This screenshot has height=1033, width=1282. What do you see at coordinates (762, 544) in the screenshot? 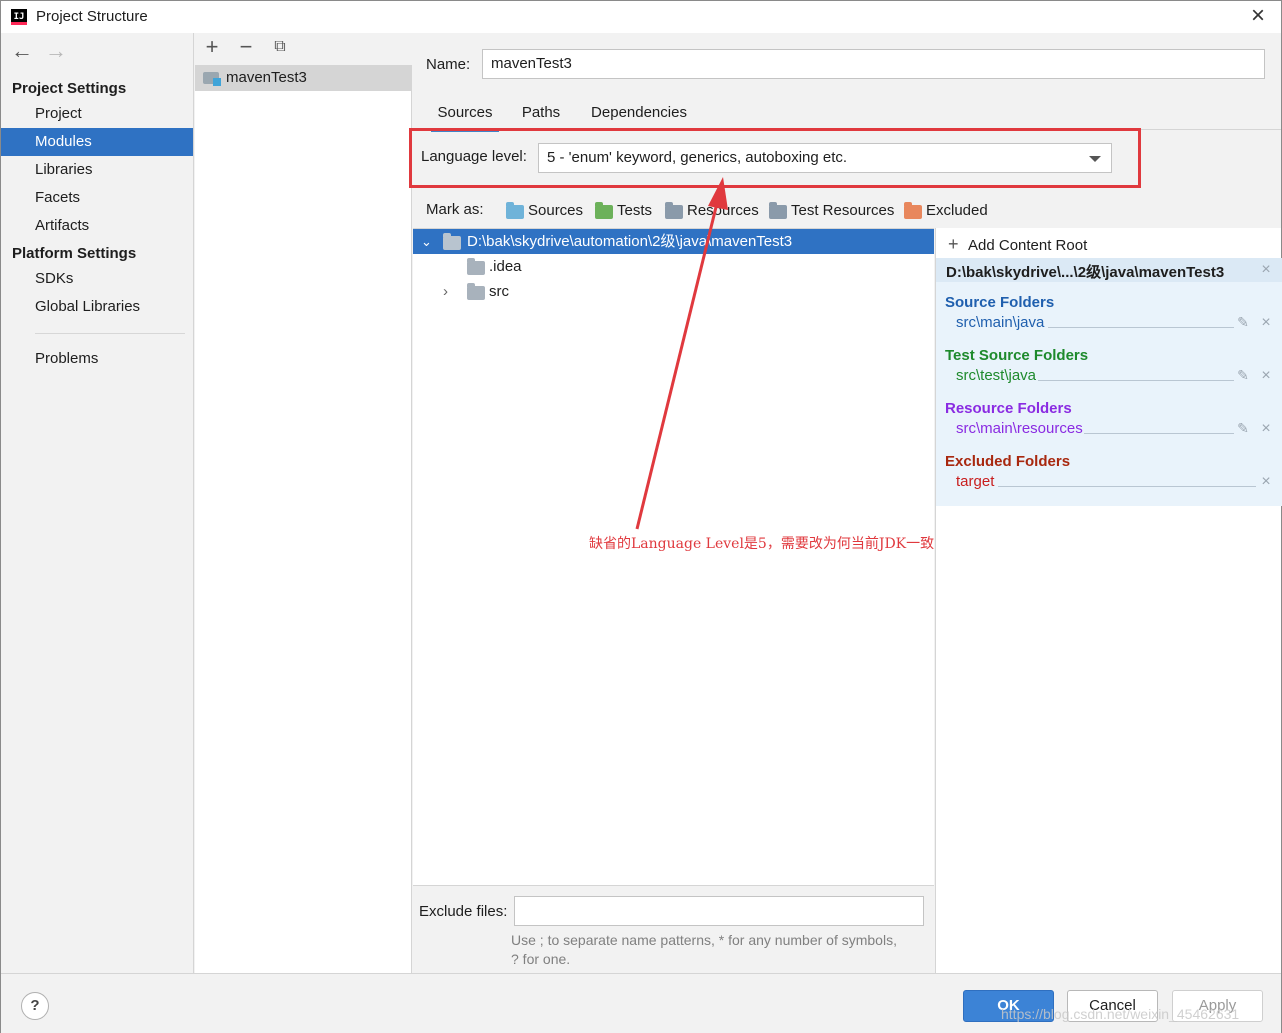
I see `annotation-text: 缺省的Language Level是5，需要改为何当前JDK一致` at bounding box center [762, 544].